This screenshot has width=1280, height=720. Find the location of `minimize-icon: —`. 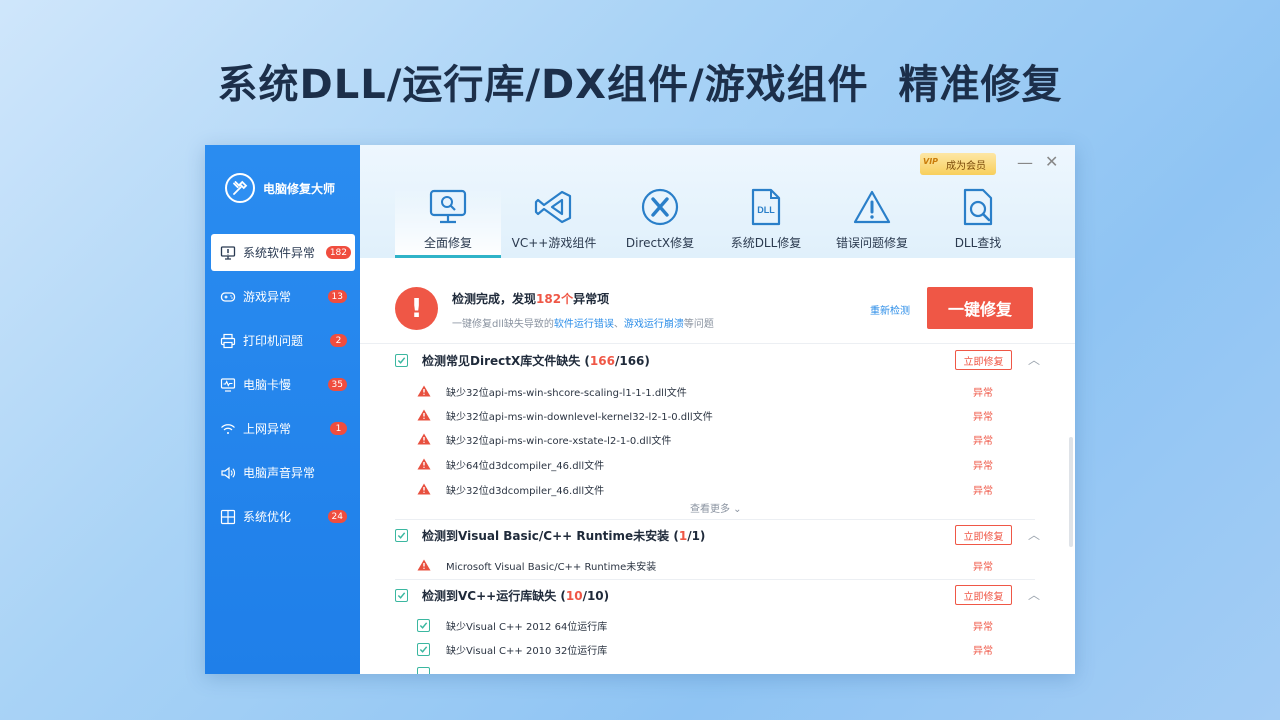

minimize-icon: — is located at coordinates (1025, 162).